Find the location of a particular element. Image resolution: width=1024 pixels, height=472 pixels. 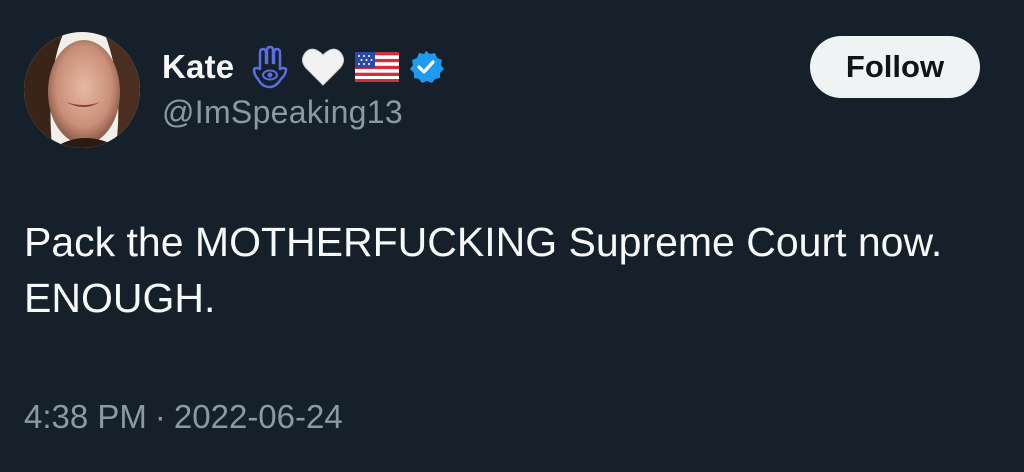

tweet-time: 4:38 PM is located at coordinates (85, 416).